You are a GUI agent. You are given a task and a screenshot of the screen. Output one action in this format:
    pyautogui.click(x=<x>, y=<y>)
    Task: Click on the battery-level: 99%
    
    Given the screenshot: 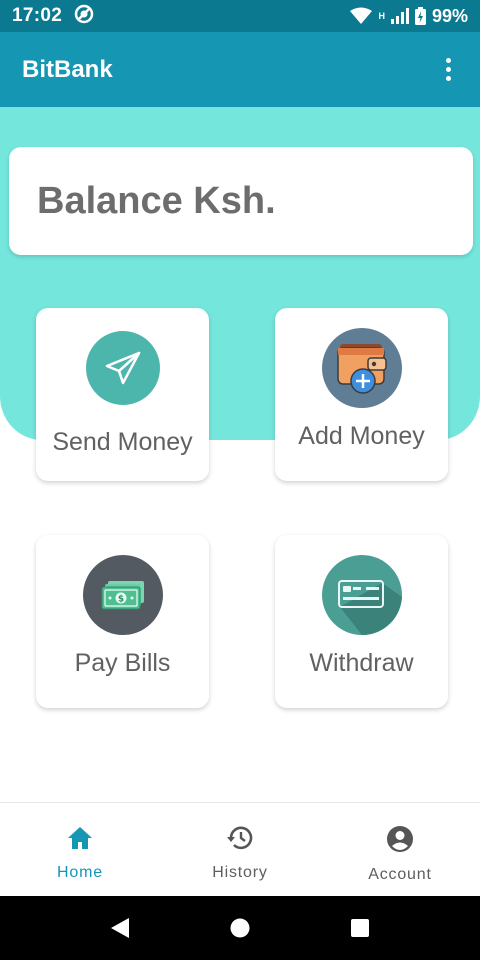 What is the action you would take?
    pyautogui.click(x=449, y=15)
    